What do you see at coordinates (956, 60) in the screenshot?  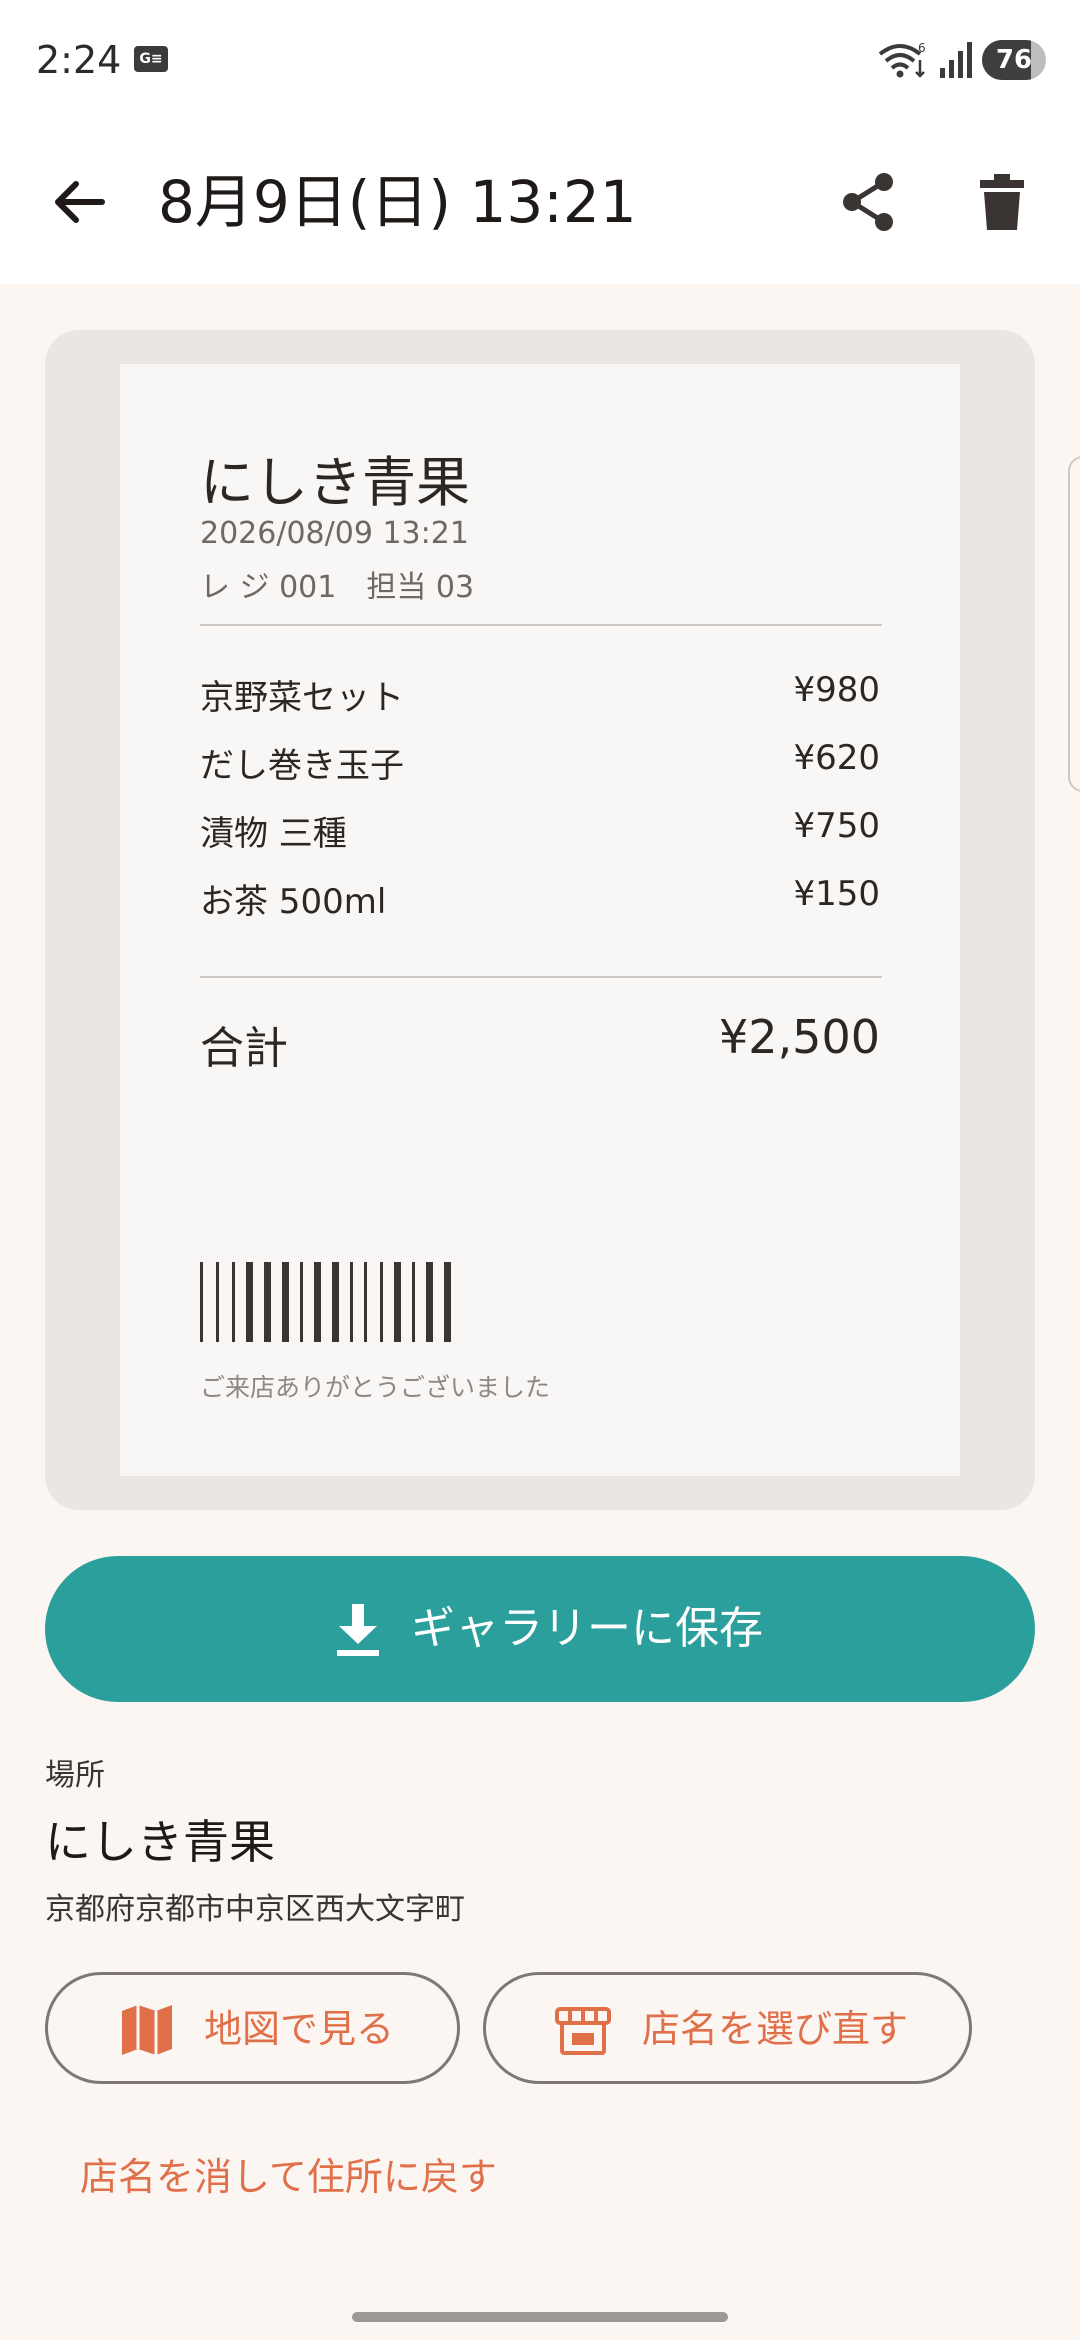 I see `signal-icon` at bounding box center [956, 60].